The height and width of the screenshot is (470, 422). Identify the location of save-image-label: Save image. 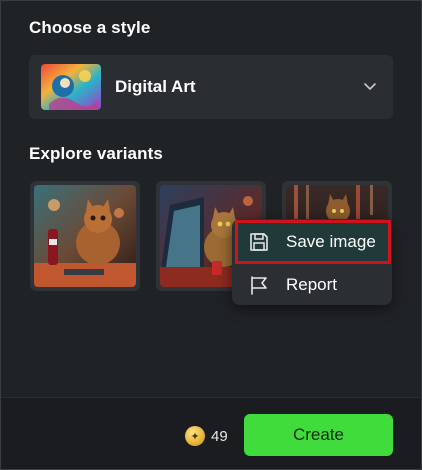
(331, 241).